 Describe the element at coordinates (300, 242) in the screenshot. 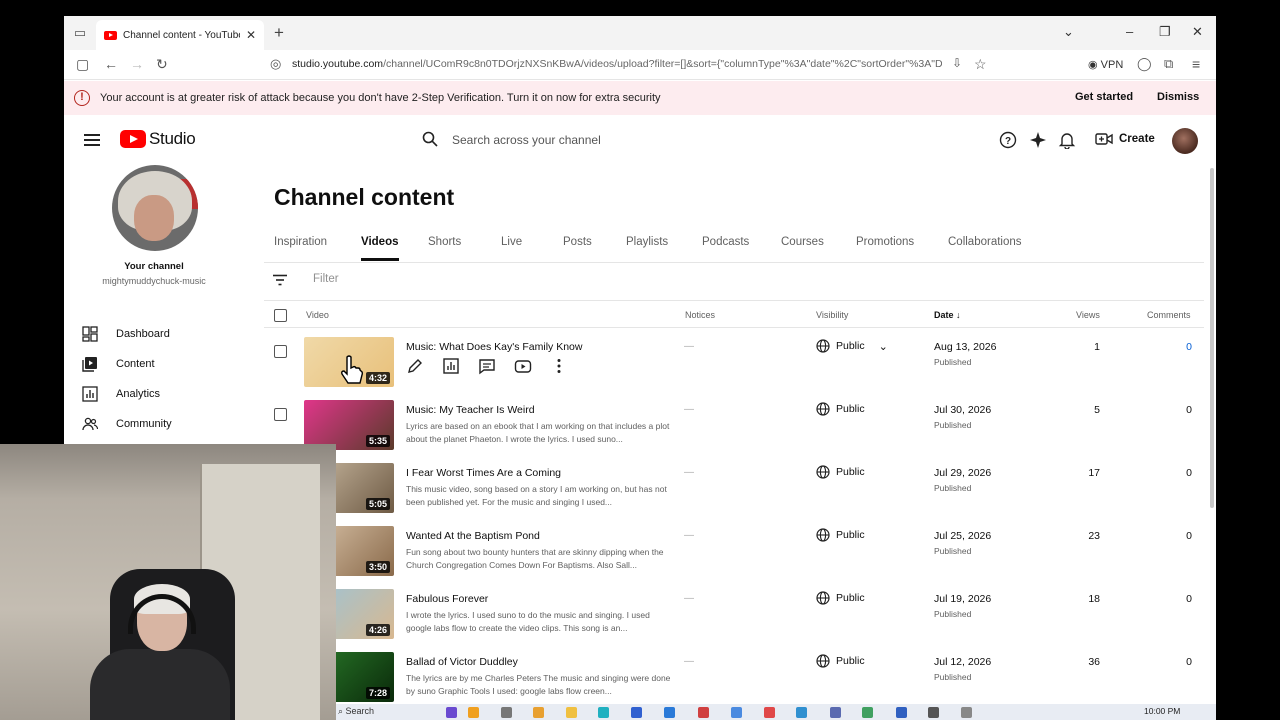

I see `tab-inspiration: Inspiration` at that location.